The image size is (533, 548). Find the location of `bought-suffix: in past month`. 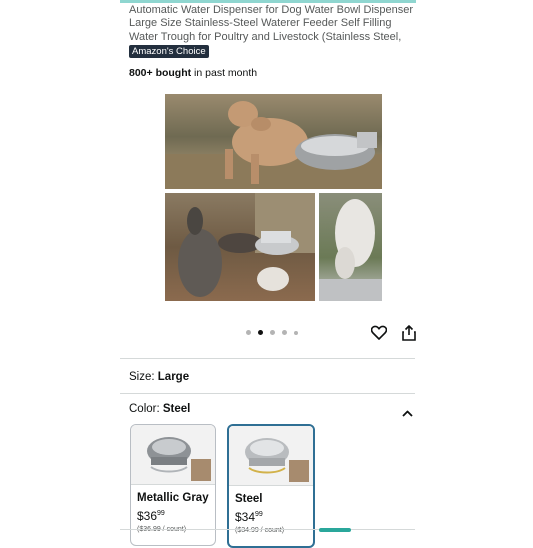

bought-suffix: in past month is located at coordinates (224, 73).